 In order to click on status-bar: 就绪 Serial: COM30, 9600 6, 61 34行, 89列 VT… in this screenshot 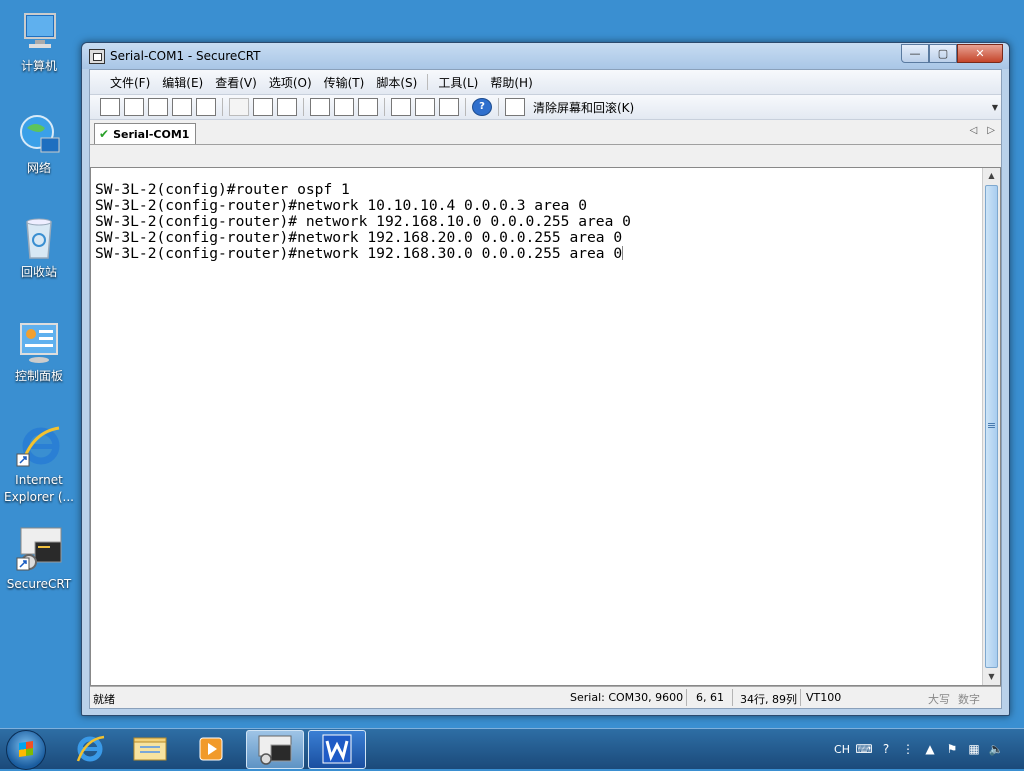, I will do `click(545, 697)`.